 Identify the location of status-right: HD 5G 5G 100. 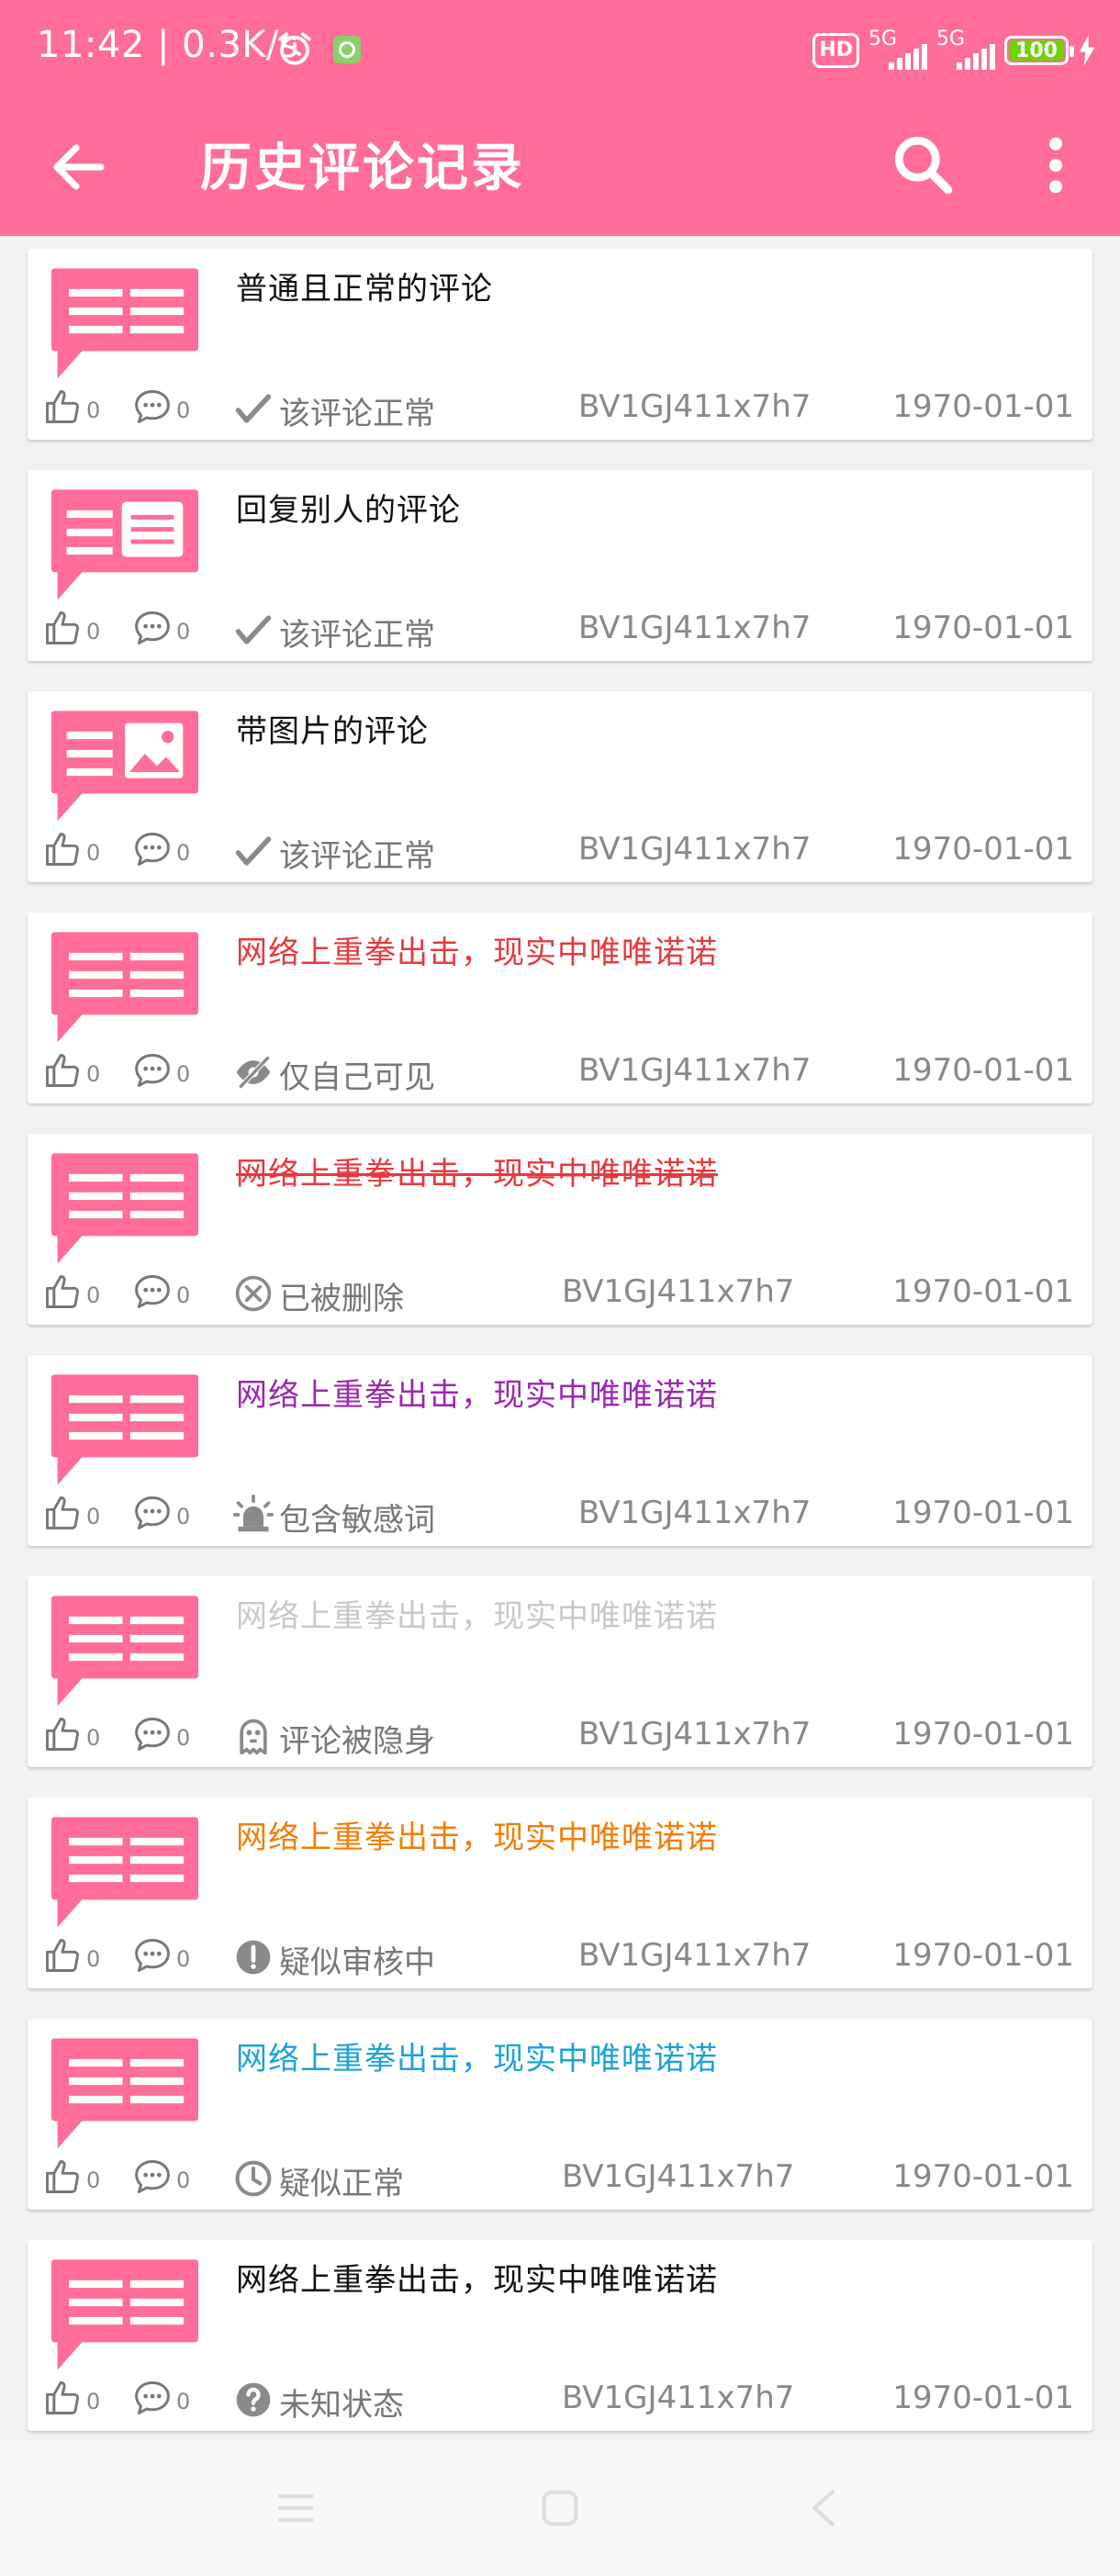
(954, 50).